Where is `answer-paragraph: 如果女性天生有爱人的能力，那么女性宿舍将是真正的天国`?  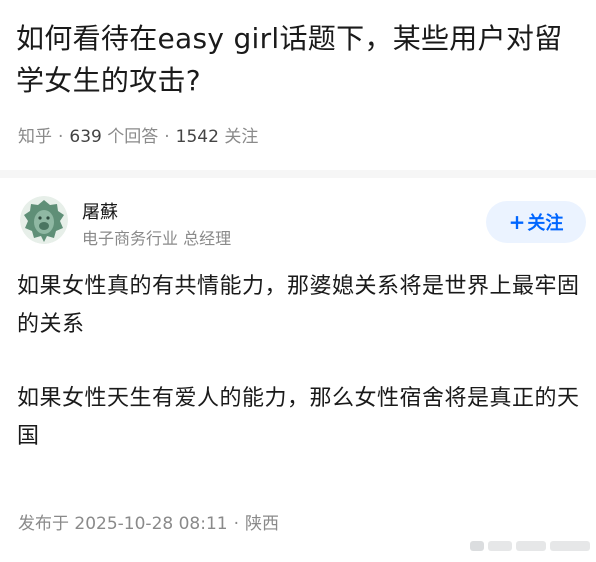 answer-paragraph: 如果女性天生有爱人的能力，那么女性宿舍将是真正的天国 is located at coordinates (298, 417).